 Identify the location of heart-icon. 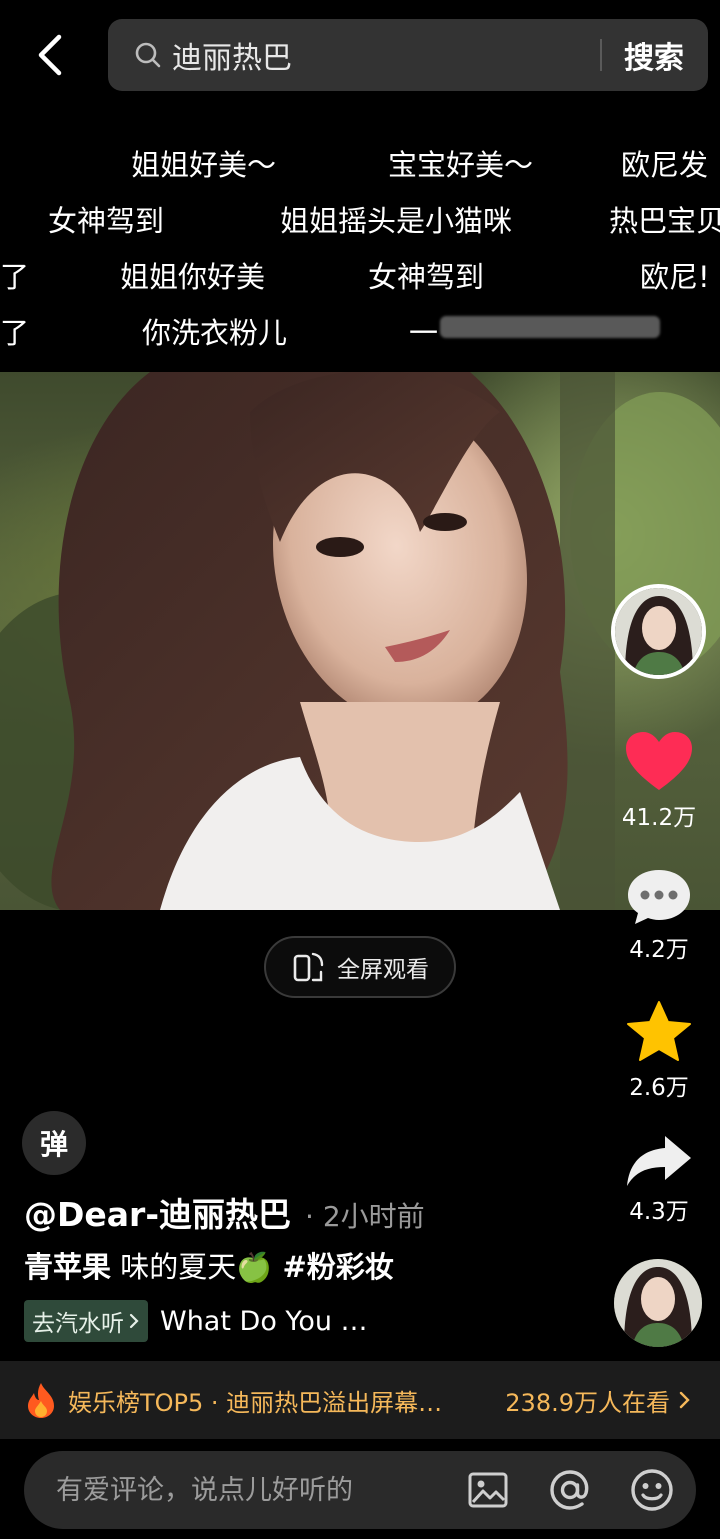
(659, 761).